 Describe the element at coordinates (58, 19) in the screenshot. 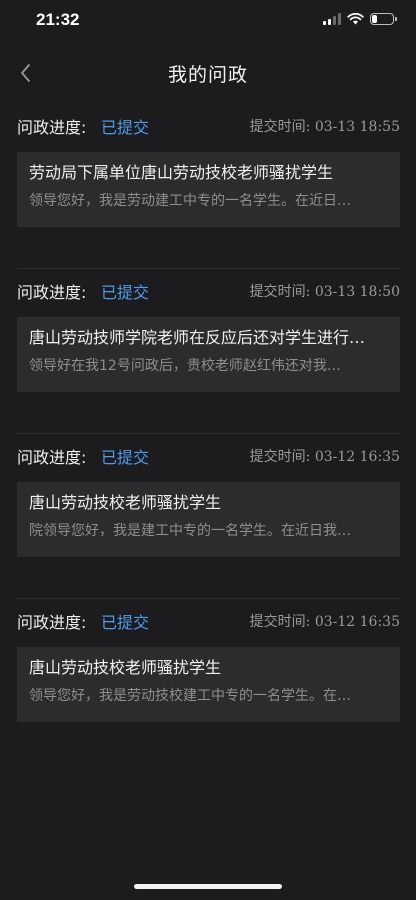

I see `status-time: 21:32` at that location.